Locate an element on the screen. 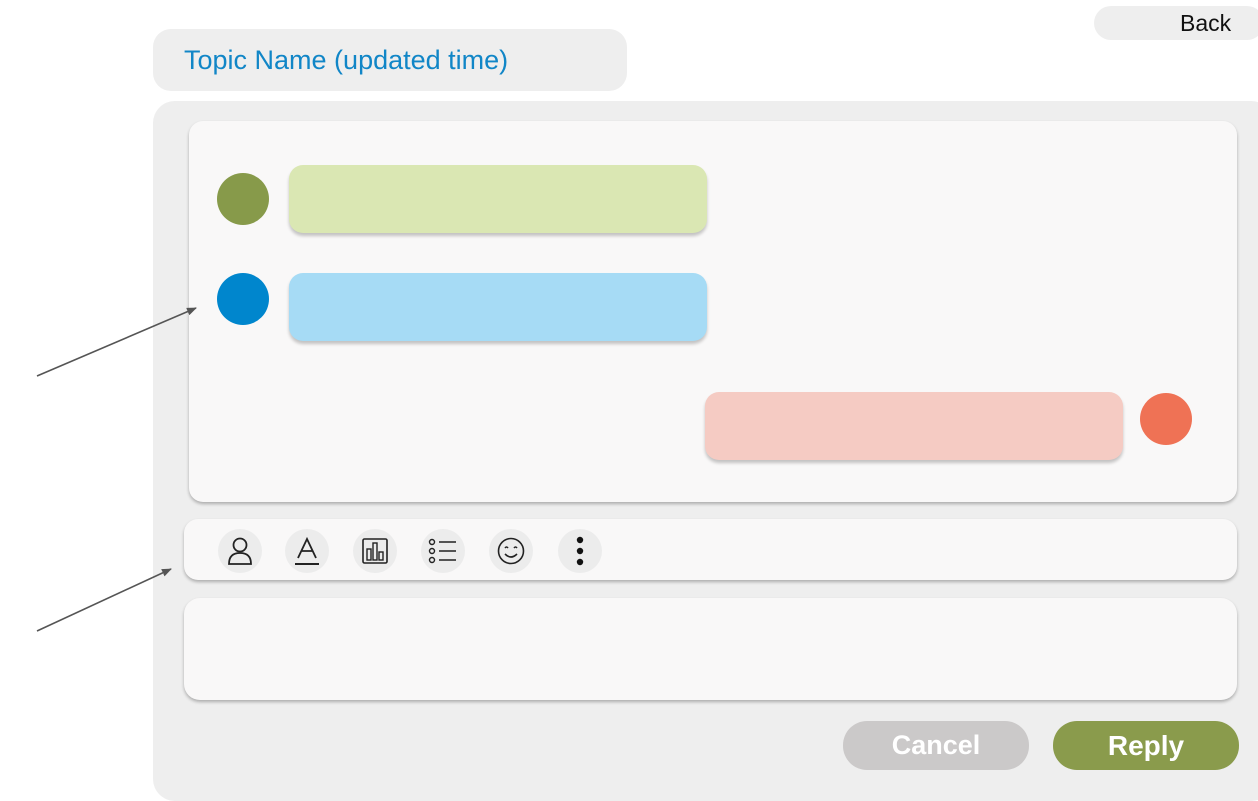  back-button: Back is located at coordinates (1176, 23).